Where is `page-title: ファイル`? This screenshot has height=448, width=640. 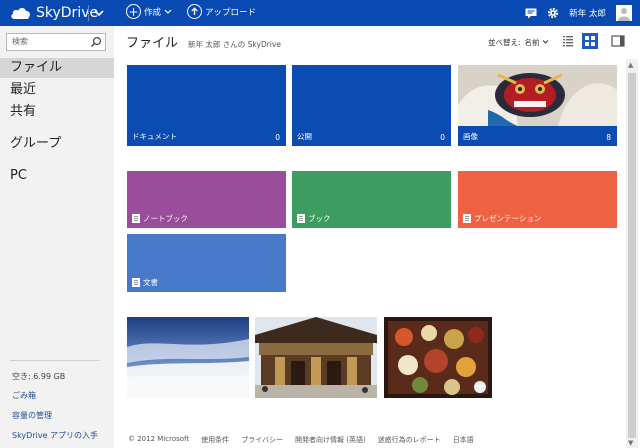 page-title: ファイル is located at coordinates (152, 43).